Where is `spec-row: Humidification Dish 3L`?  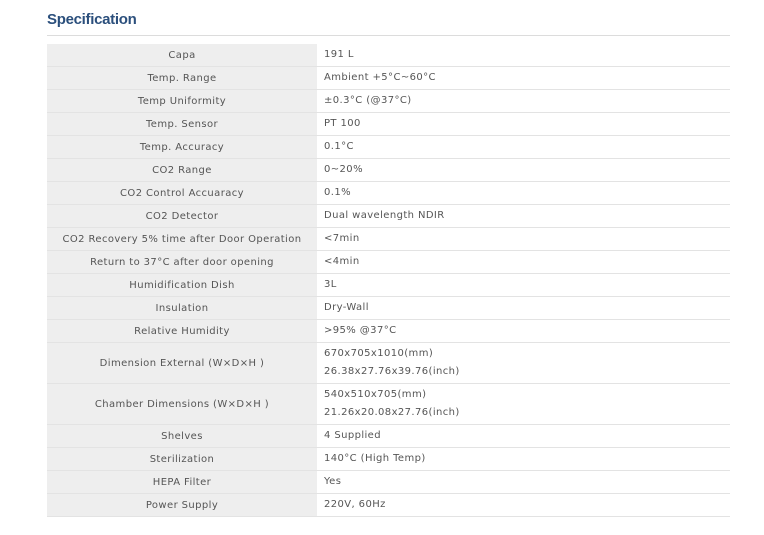 spec-row: Humidification Dish 3L is located at coordinates (388, 285).